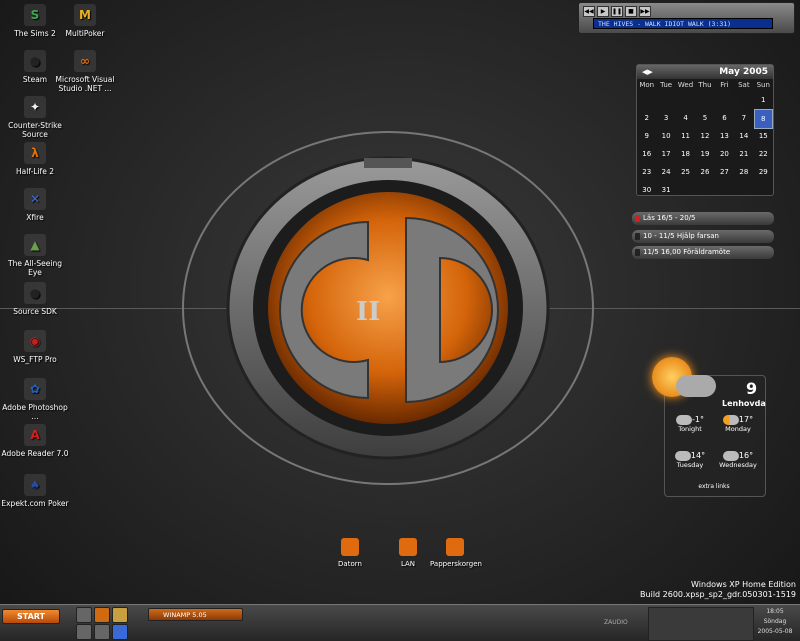 This screenshot has width=800, height=641. Describe the element at coordinates (763, 154) in the screenshot. I see `calendar-day: 22` at that location.